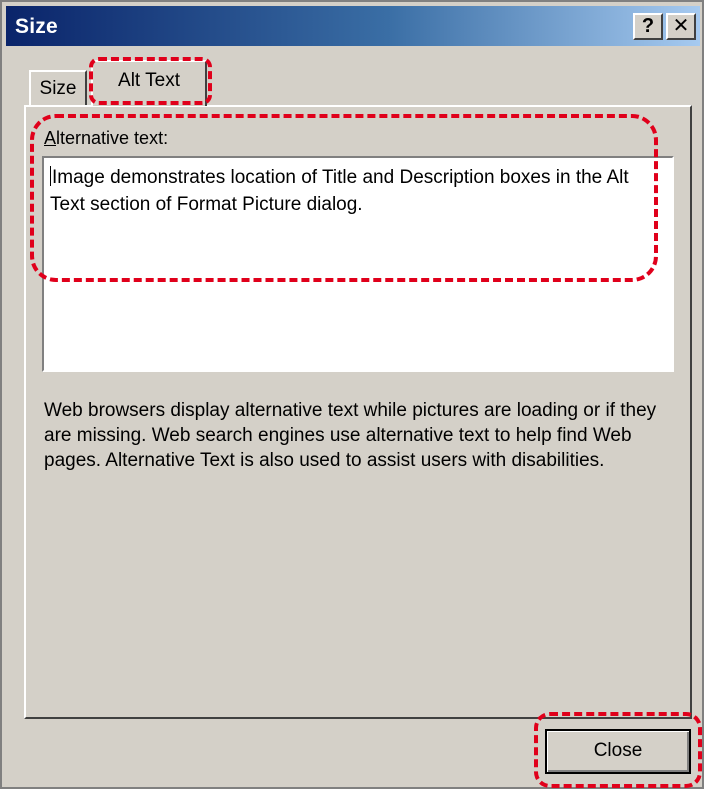  Describe the element at coordinates (618, 751) in the screenshot. I see `close-button: Close` at that location.